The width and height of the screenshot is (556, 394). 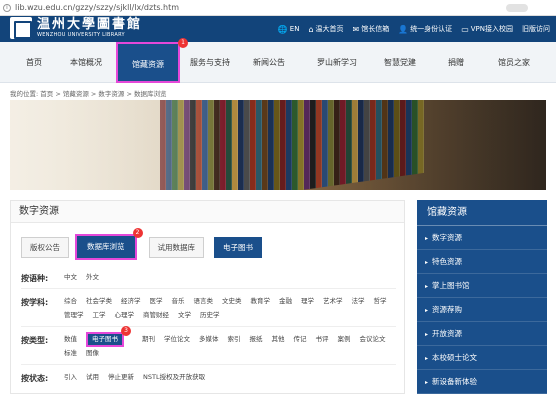 What do you see at coordinates (358, 301) in the screenshot?
I see `filter-option: 法学` at bounding box center [358, 301].